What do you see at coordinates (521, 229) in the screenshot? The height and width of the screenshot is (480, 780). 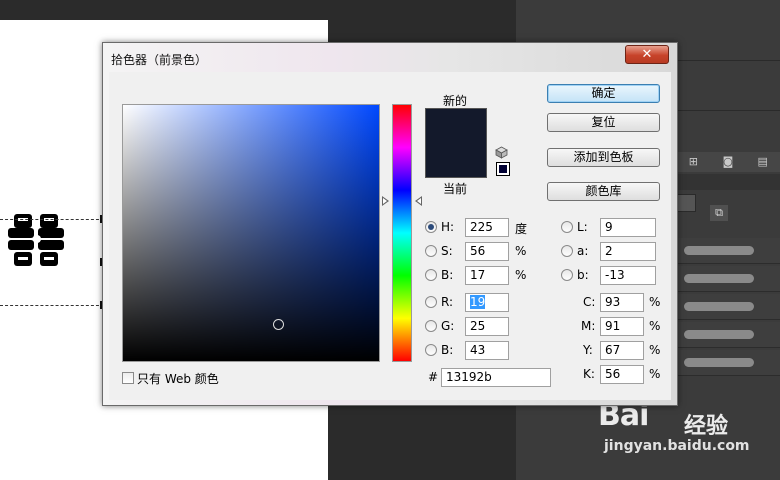 I see `h-unit: 度` at bounding box center [521, 229].